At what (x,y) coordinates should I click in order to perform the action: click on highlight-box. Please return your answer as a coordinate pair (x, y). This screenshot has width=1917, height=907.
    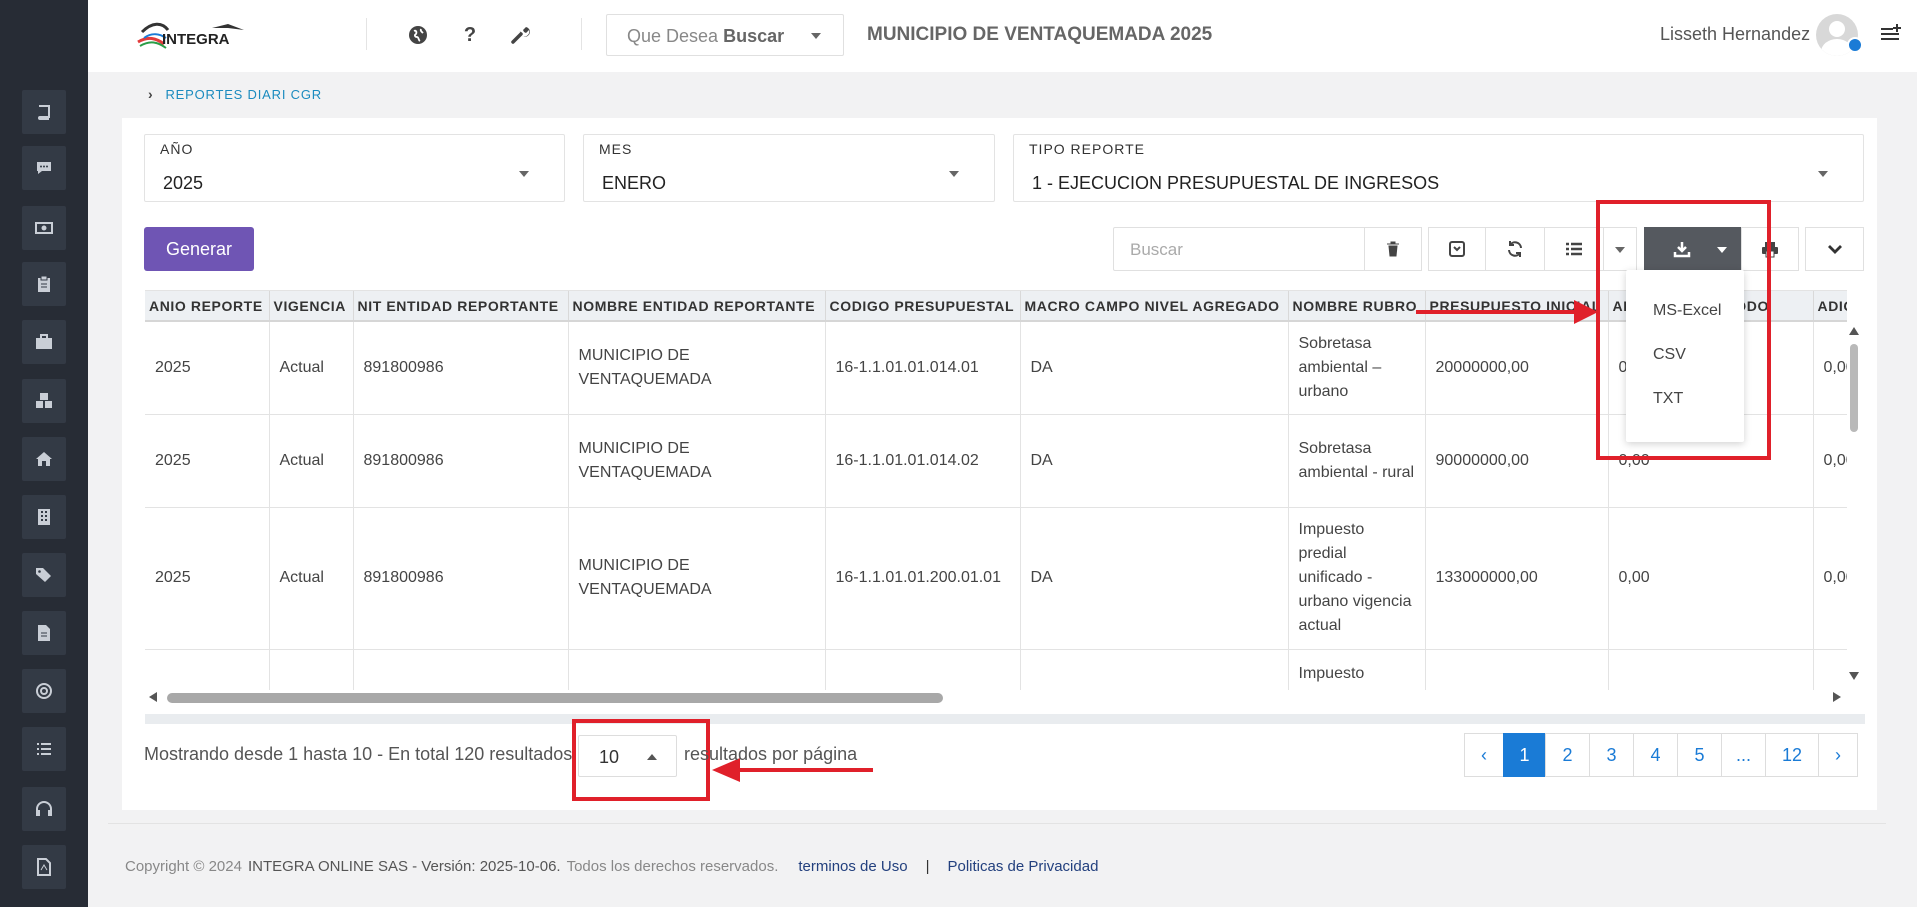
    Looking at the image, I should click on (1683, 330).